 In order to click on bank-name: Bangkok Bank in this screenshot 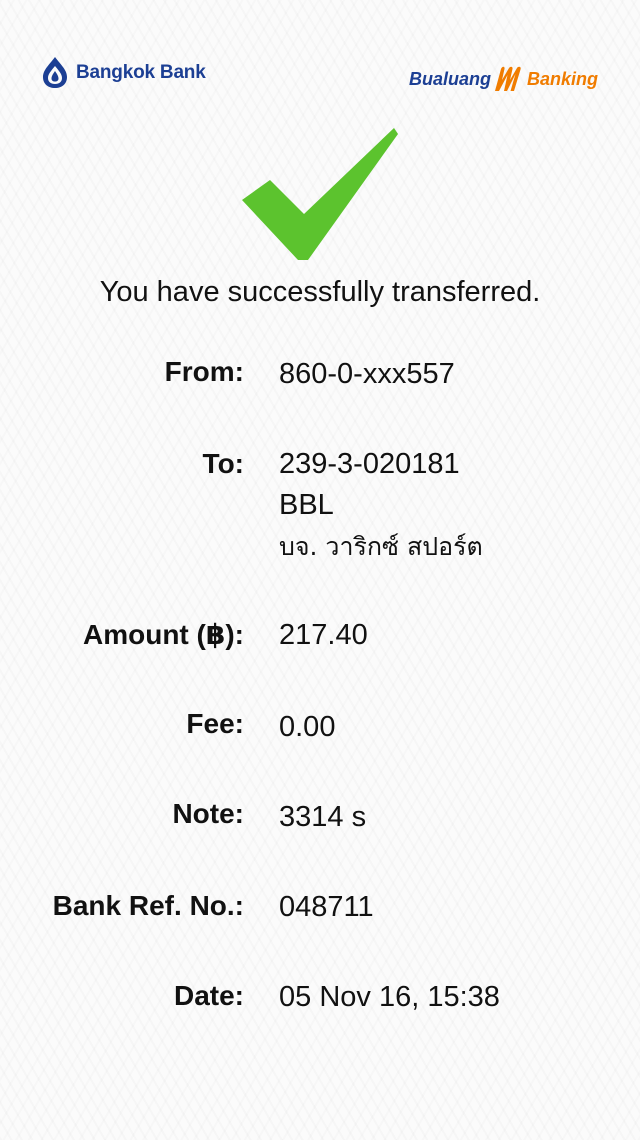, I will do `click(141, 72)`.